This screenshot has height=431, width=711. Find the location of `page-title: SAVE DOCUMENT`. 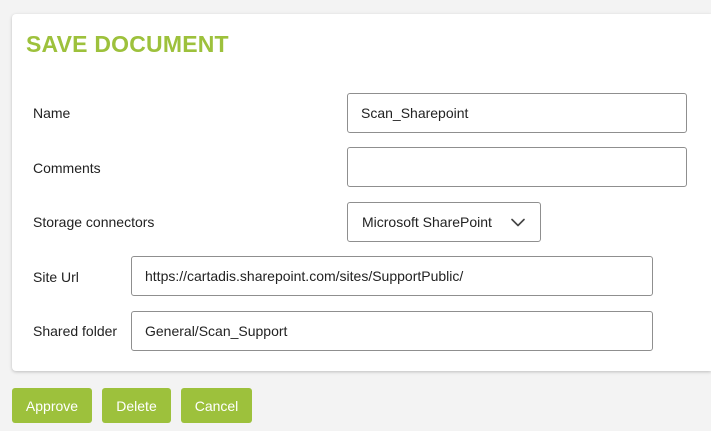

page-title: SAVE DOCUMENT is located at coordinates (127, 44).